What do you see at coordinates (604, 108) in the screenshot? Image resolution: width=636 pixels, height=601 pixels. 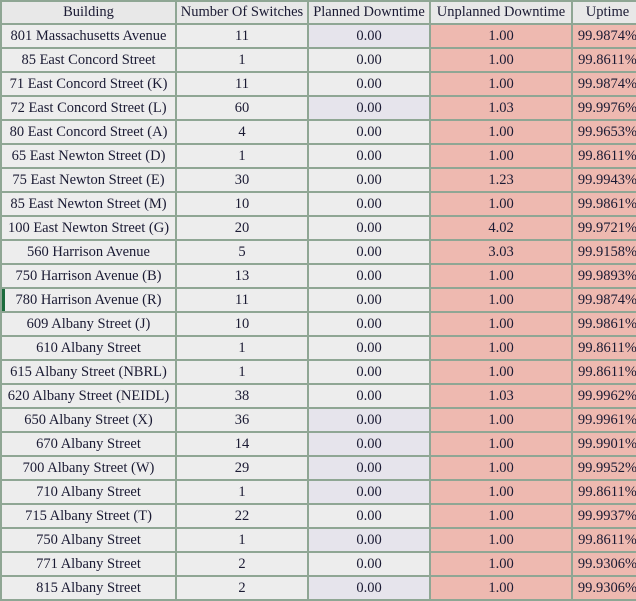 I see `cell-uptime: 99.9976%` at bounding box center [604, 108].